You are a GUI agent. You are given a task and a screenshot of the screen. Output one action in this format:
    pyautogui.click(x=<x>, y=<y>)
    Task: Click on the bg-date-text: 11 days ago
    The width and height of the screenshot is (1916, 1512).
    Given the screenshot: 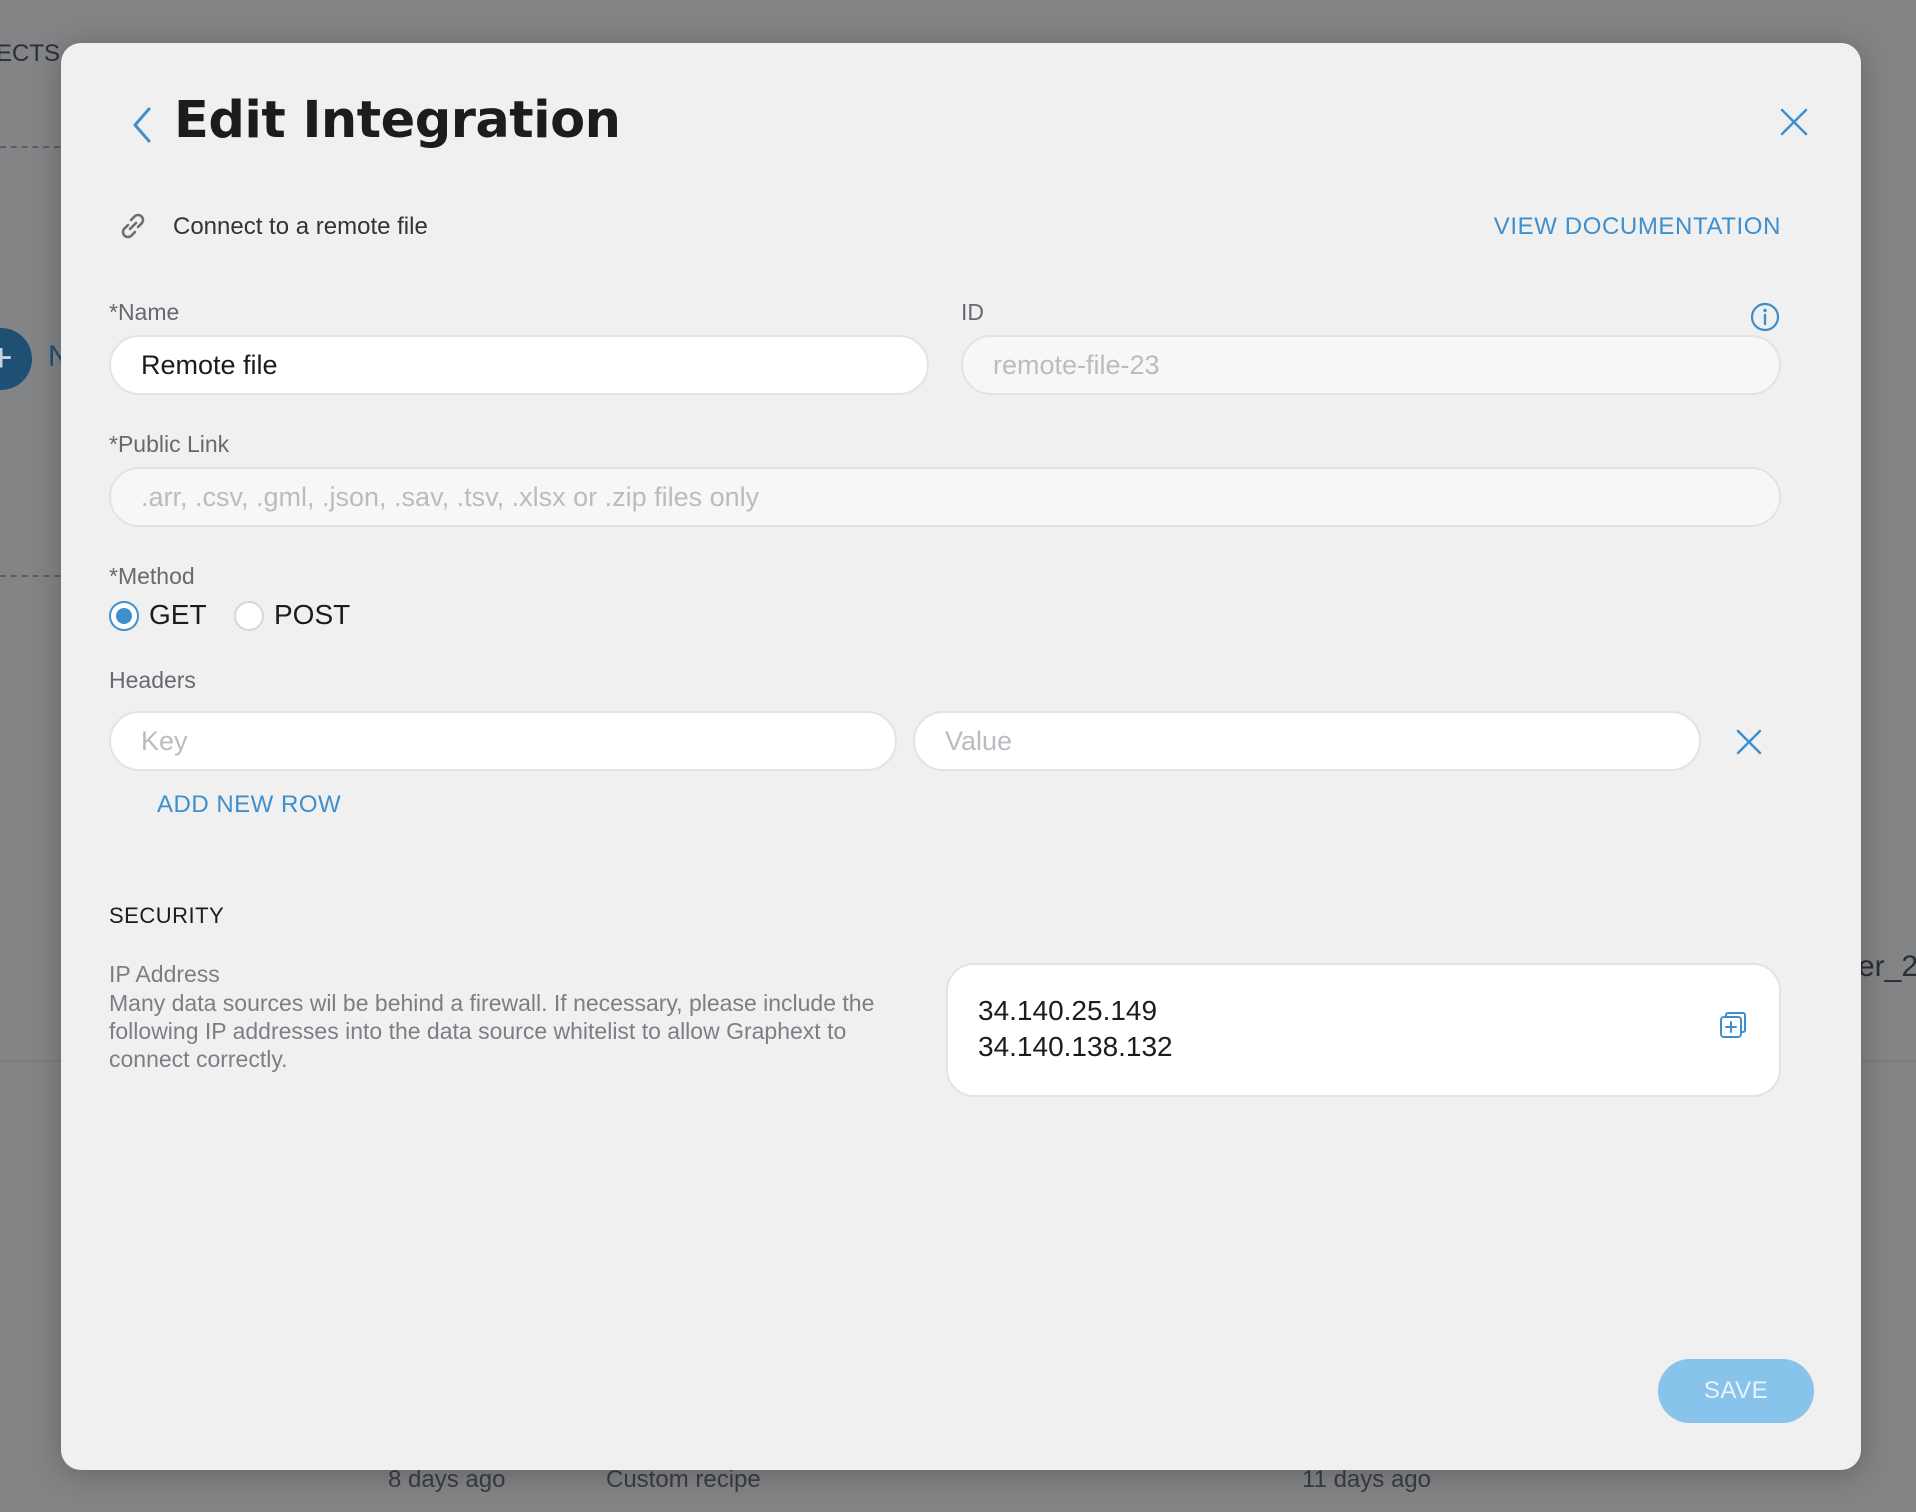 What is the action you would take?
    pyautogui.click(x=1366, y=1479)
    